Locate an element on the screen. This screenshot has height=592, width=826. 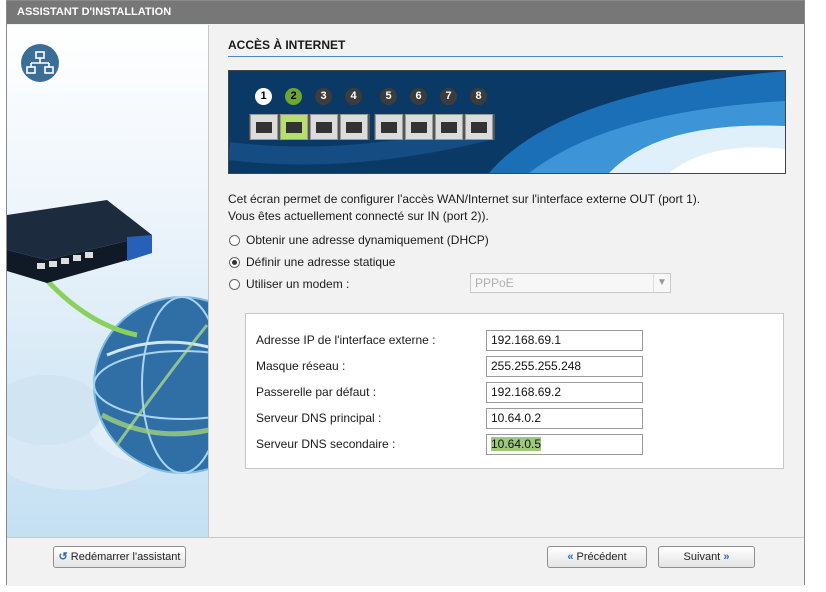
port-number-1: 1 is located at coordinates (263, 96).